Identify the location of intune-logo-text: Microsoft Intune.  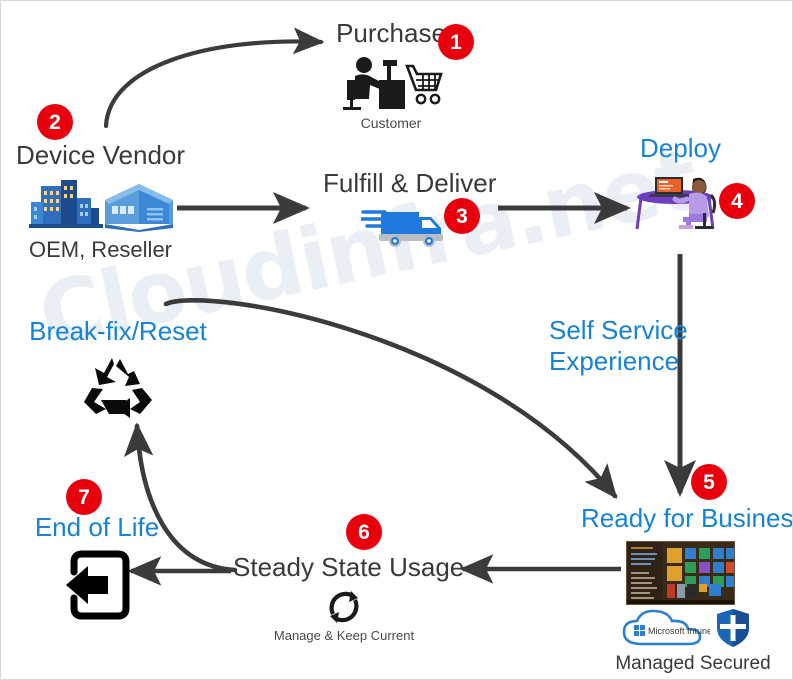
(679, 631).